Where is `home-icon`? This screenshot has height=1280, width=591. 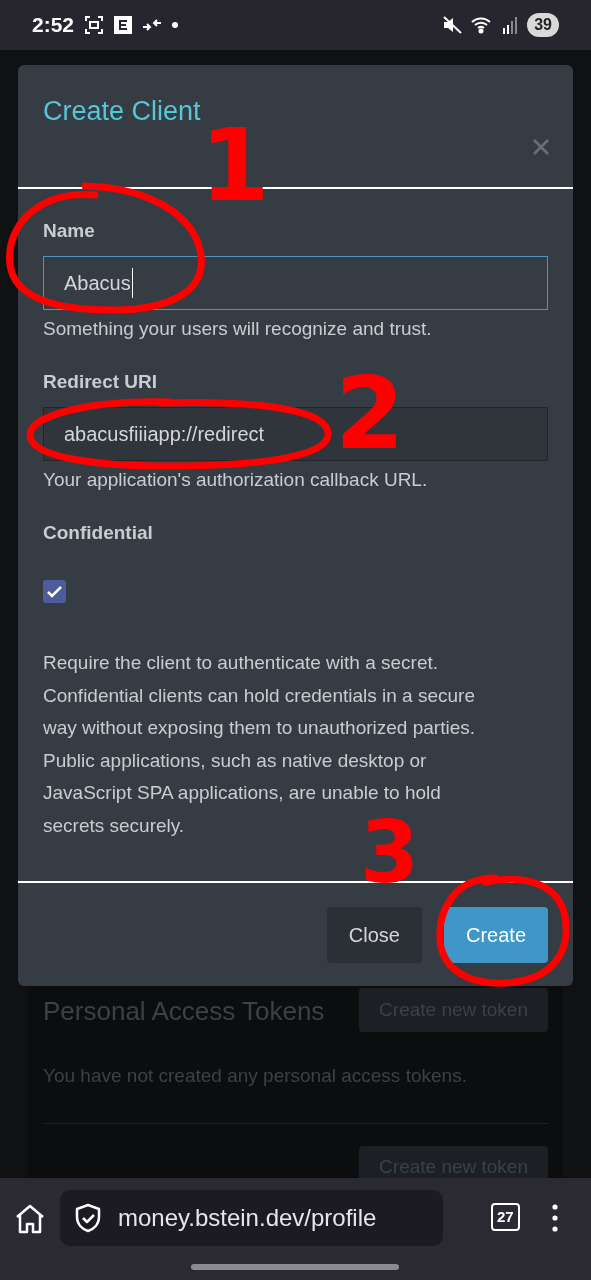
home-icon is located at coordinates (30, 1219).